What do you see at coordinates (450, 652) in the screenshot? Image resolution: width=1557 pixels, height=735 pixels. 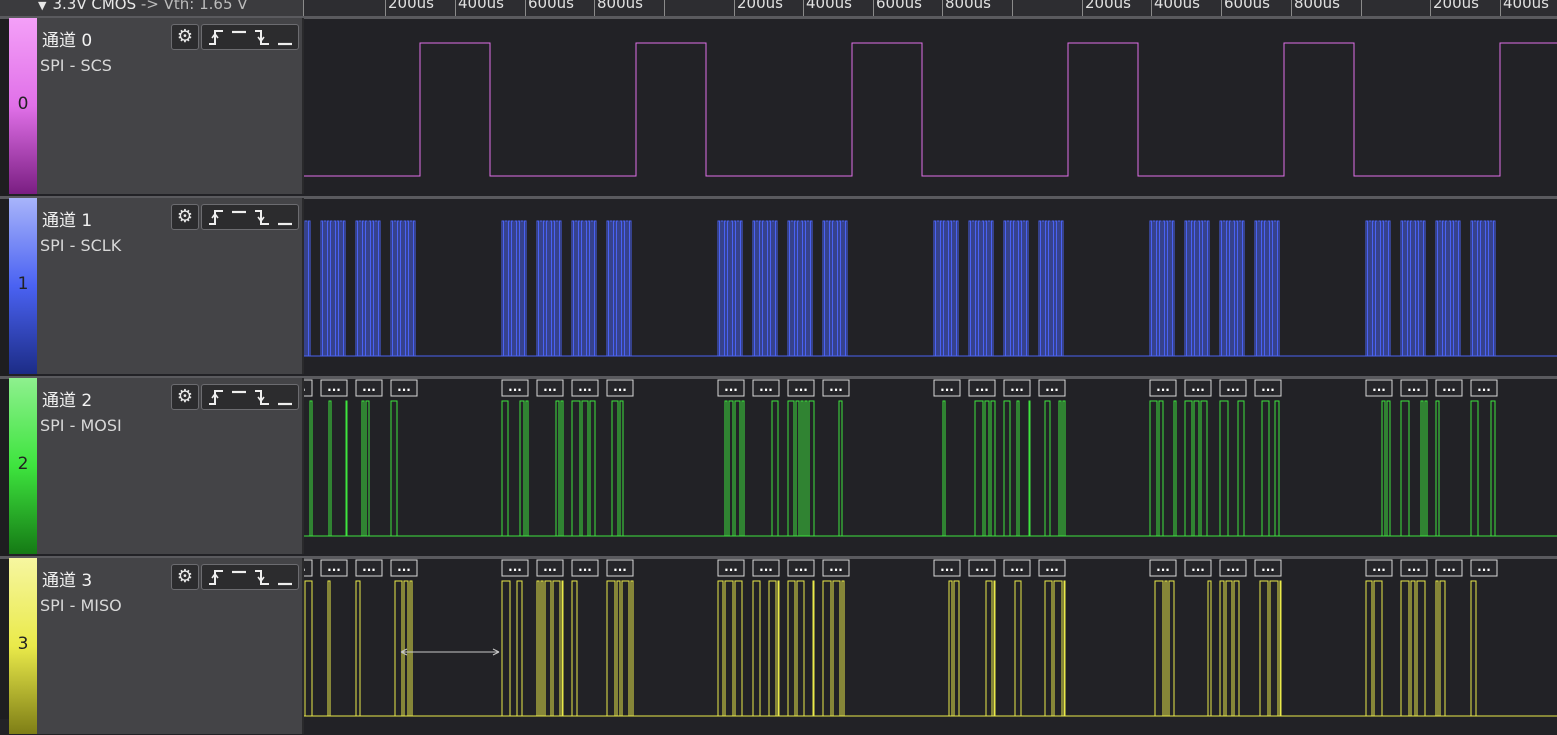 I see `measurement-arrow` at bounding box center [450, 652].